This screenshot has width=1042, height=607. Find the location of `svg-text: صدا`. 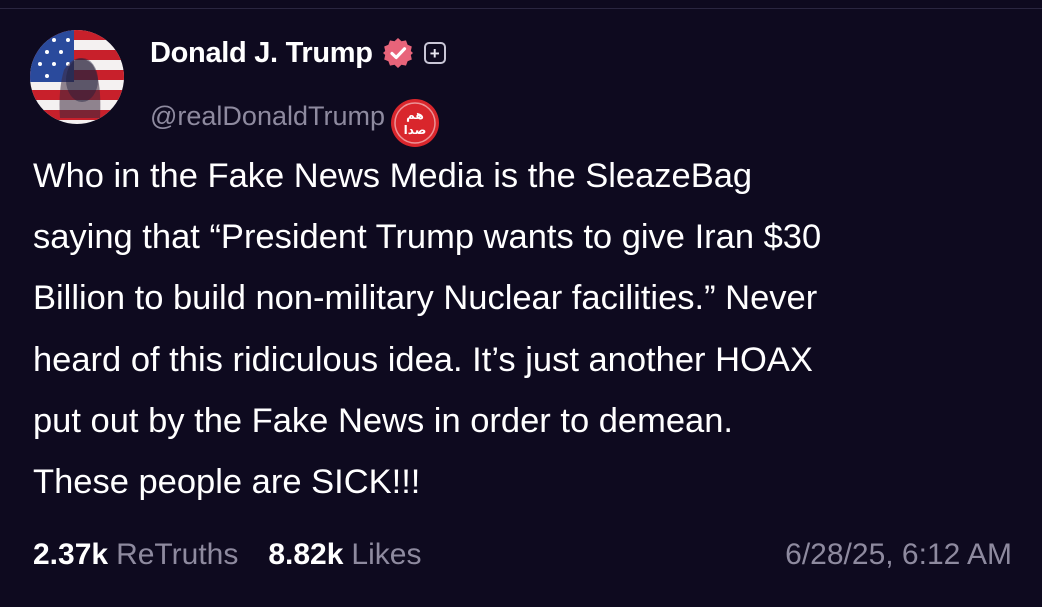

svg-text: صدا is located at coordinates (415, 130).